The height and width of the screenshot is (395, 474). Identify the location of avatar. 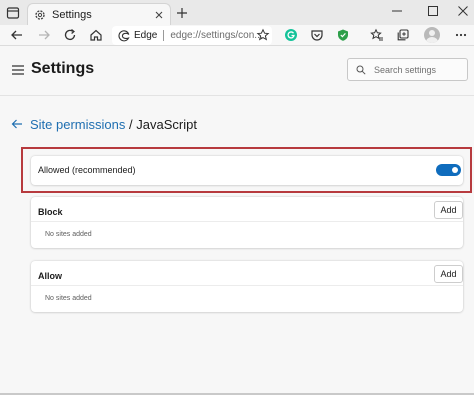
(432, 35).